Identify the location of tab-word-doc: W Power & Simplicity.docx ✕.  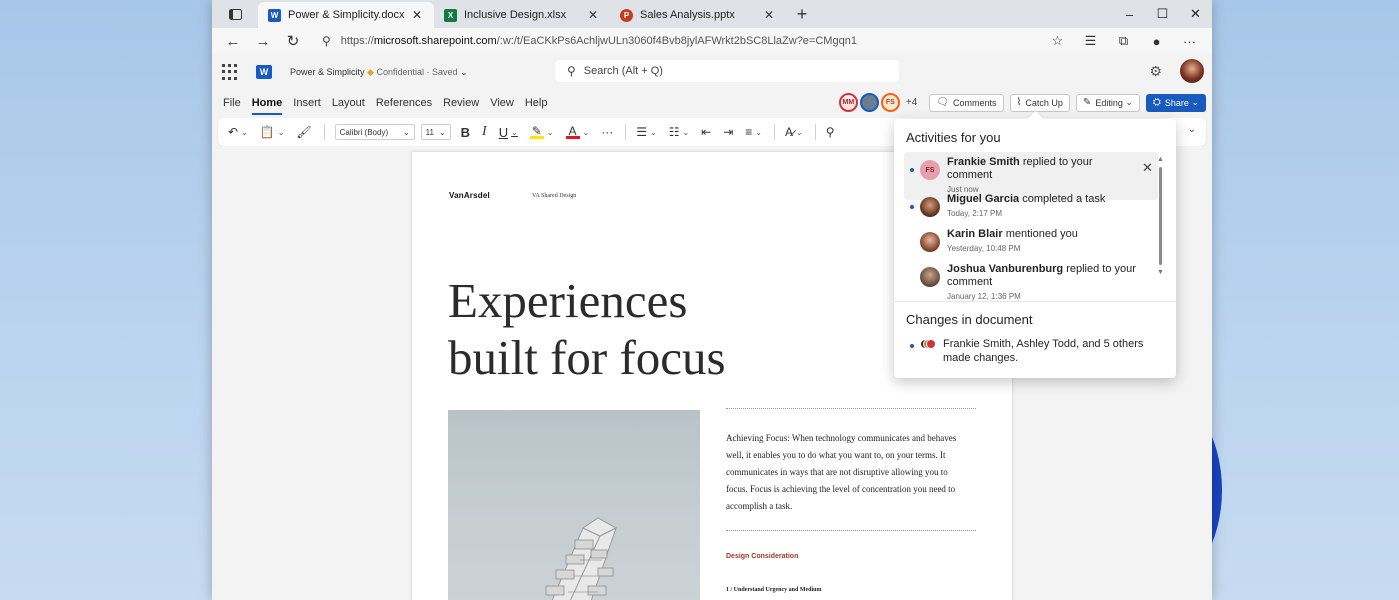
(346, 15).